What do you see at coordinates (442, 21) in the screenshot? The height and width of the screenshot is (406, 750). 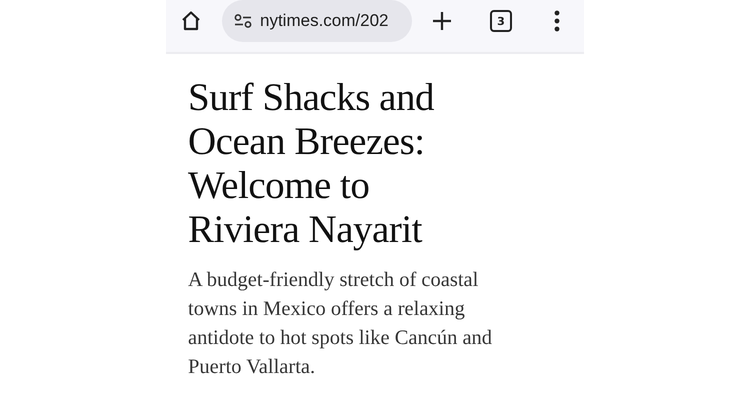 I see `new-tab-icon` at bounding box center [442, 21].